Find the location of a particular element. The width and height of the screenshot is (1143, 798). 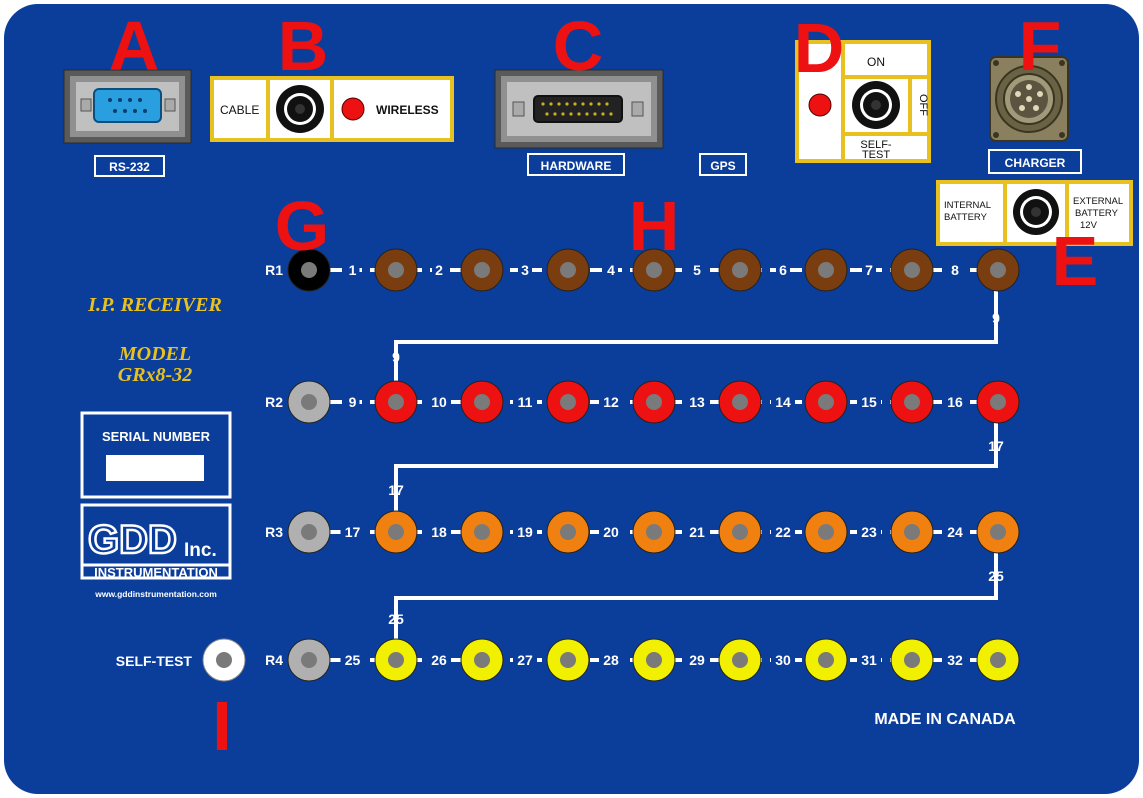

ref-jack-r4 is located at coordinates (309, 660).